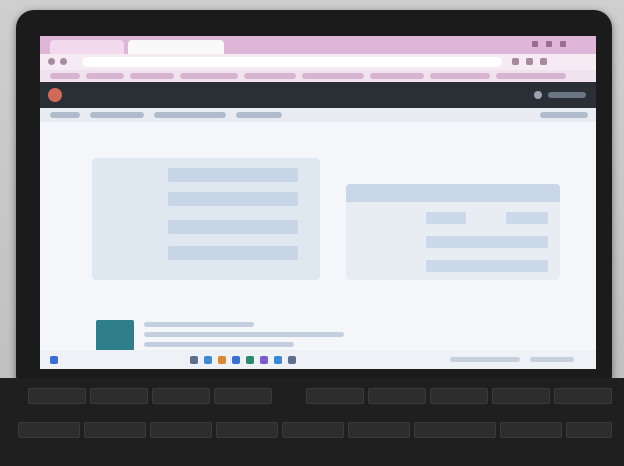 This screenshot has height=466, width=624. I want to click on browser-tabbar, so click(318, 45).